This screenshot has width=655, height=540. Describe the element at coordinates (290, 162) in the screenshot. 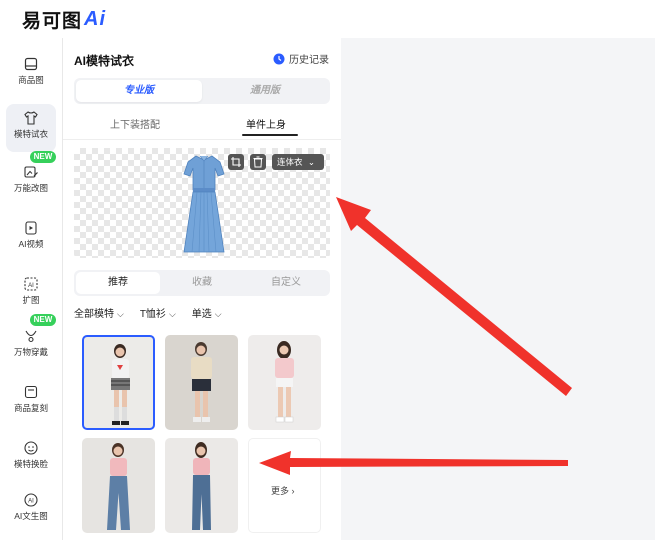

I see `category-select-value: 连体衣` at that location.